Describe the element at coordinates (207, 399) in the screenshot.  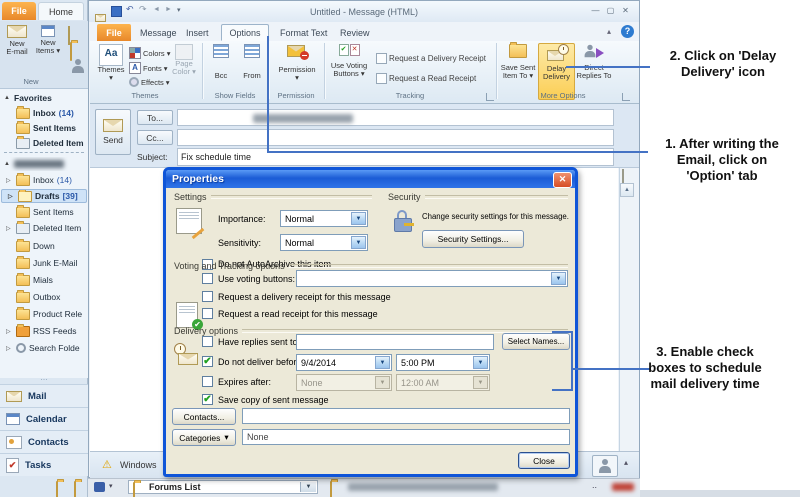
I see `save-copy-checkbox: ✔` at that location.